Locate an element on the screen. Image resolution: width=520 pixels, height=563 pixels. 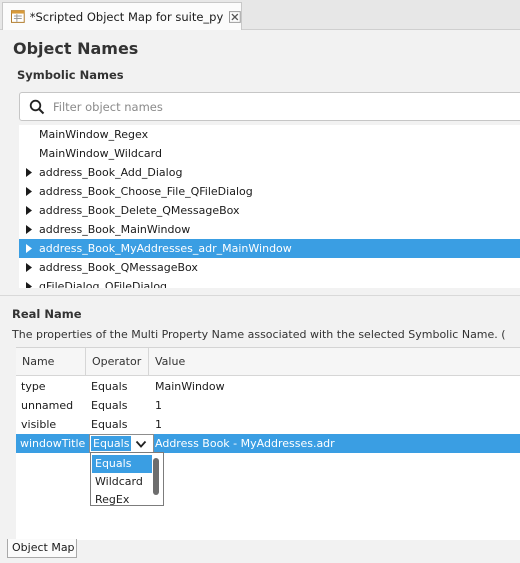
property-value: MainWindow is located at coordinates (190, 386).